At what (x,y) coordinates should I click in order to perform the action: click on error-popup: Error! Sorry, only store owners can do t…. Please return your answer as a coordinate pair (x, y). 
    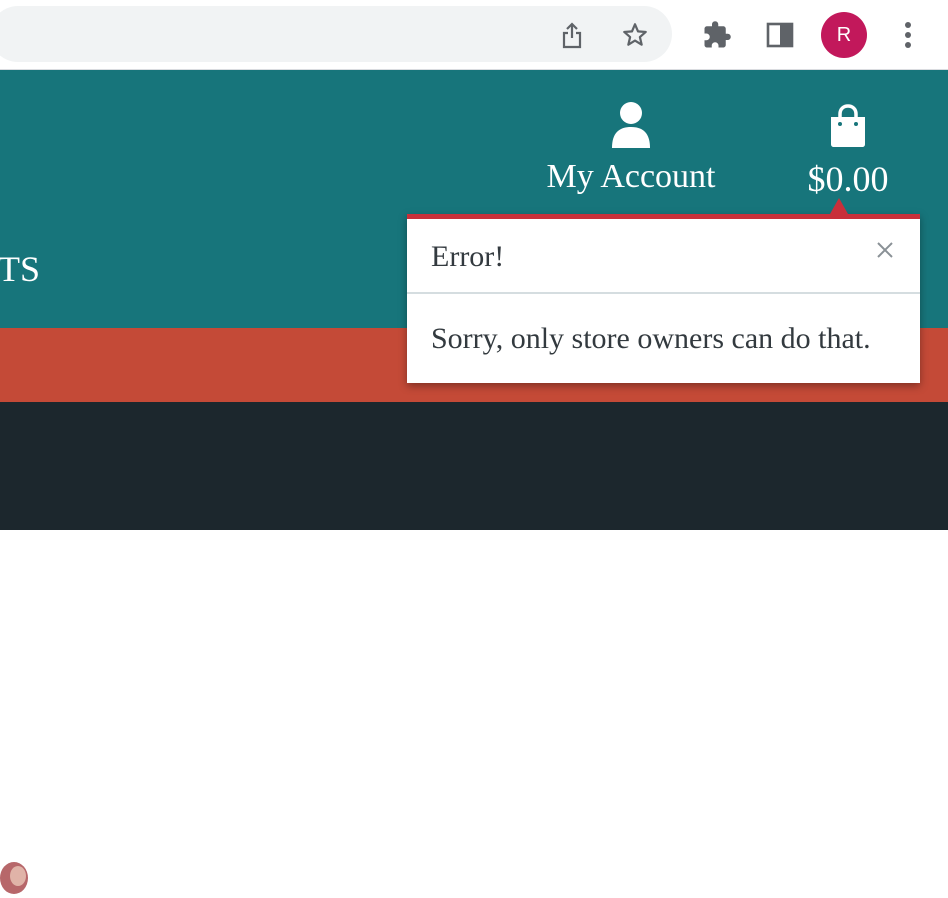
    Looking at the image, I should click on (663, 290).